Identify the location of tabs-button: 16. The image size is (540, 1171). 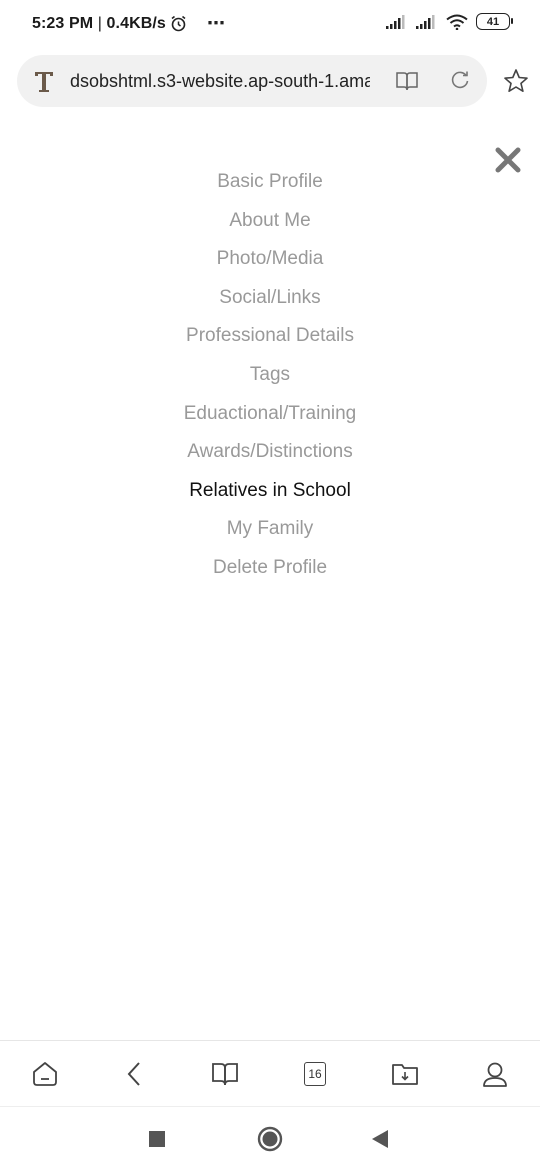
(315, 1074).